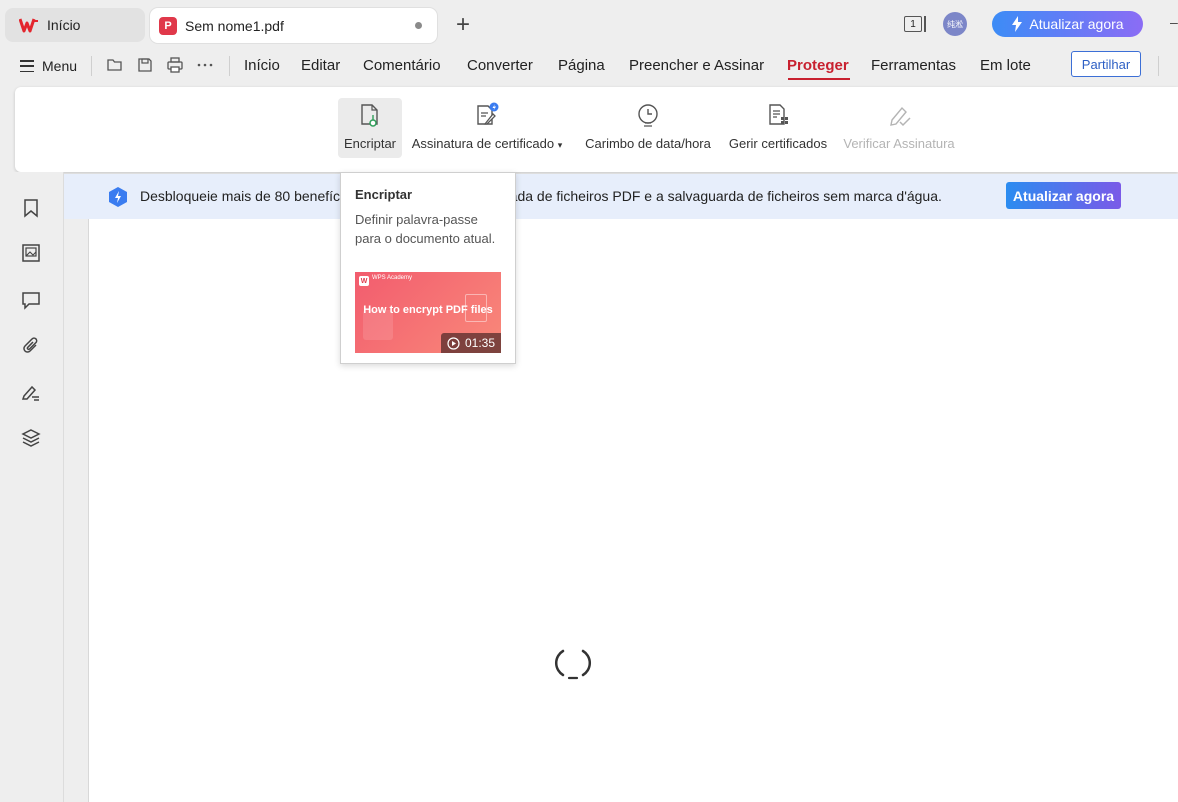 This screenshot has width=1178, height=802. Describe the element at coordinates (392, 278) in the screenshot. I see `video-academy-label: WPS Academy` at that location.